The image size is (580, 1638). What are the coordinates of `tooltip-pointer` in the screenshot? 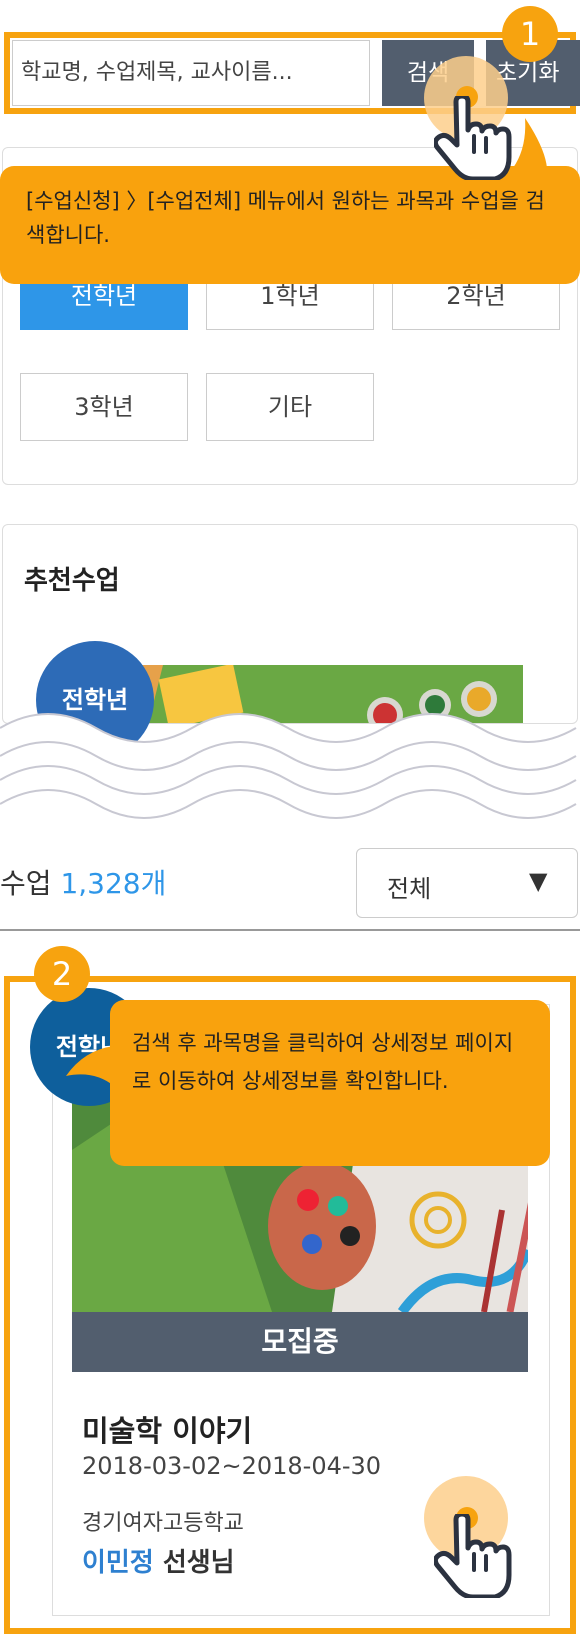 It's located at (90, 1066).